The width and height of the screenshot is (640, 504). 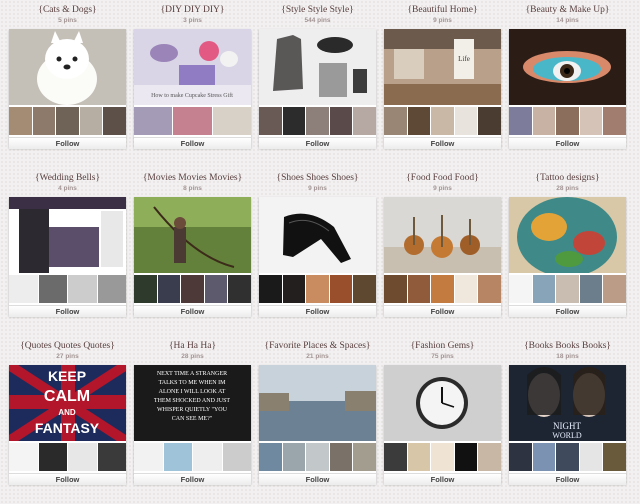 I want to click on board-title: {Ha Ha Ha}, so click(x=192, y=347).